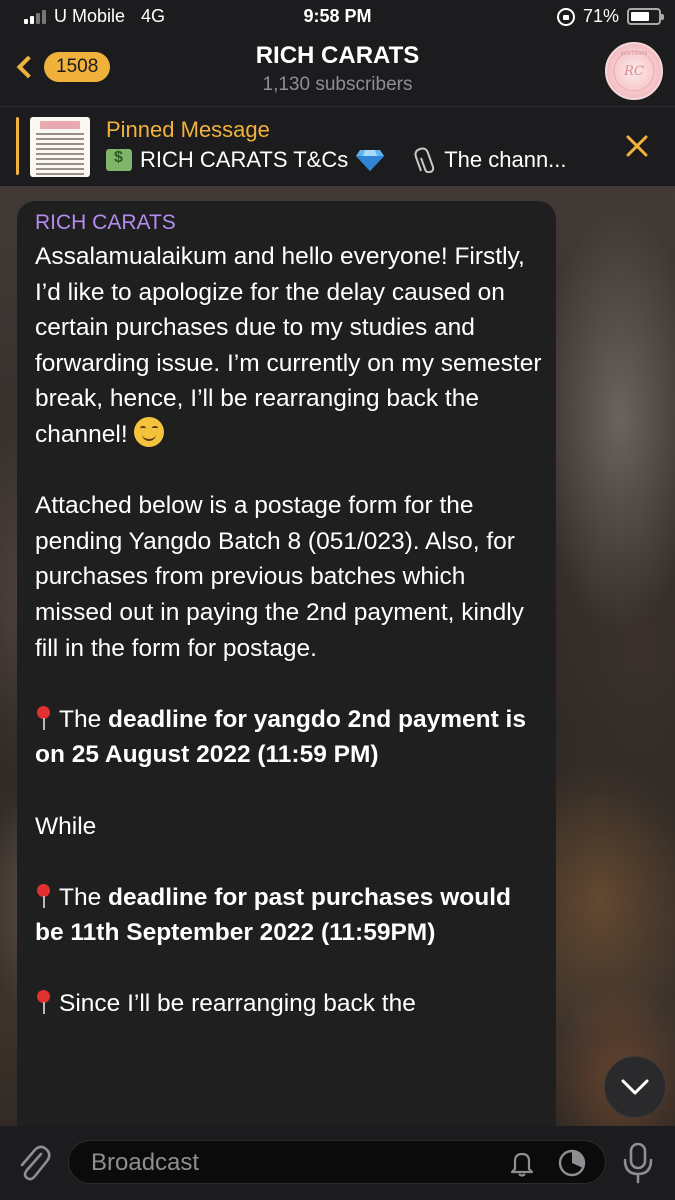 The width and height of the screenshot is (675, 1200). I want to click on channel-avatar: RC RICH CARATS, so click(634, 71).